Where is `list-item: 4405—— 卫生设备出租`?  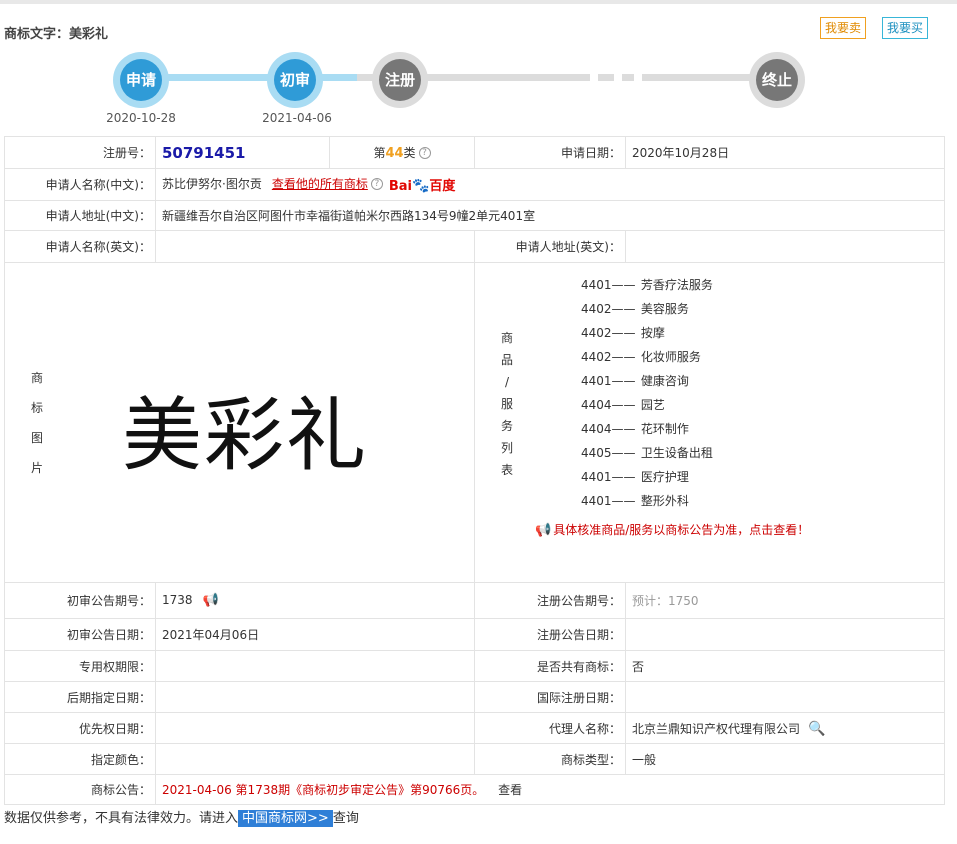
list-item: 4405—— 卫生设备出租 is located at coordinates (647, 453).